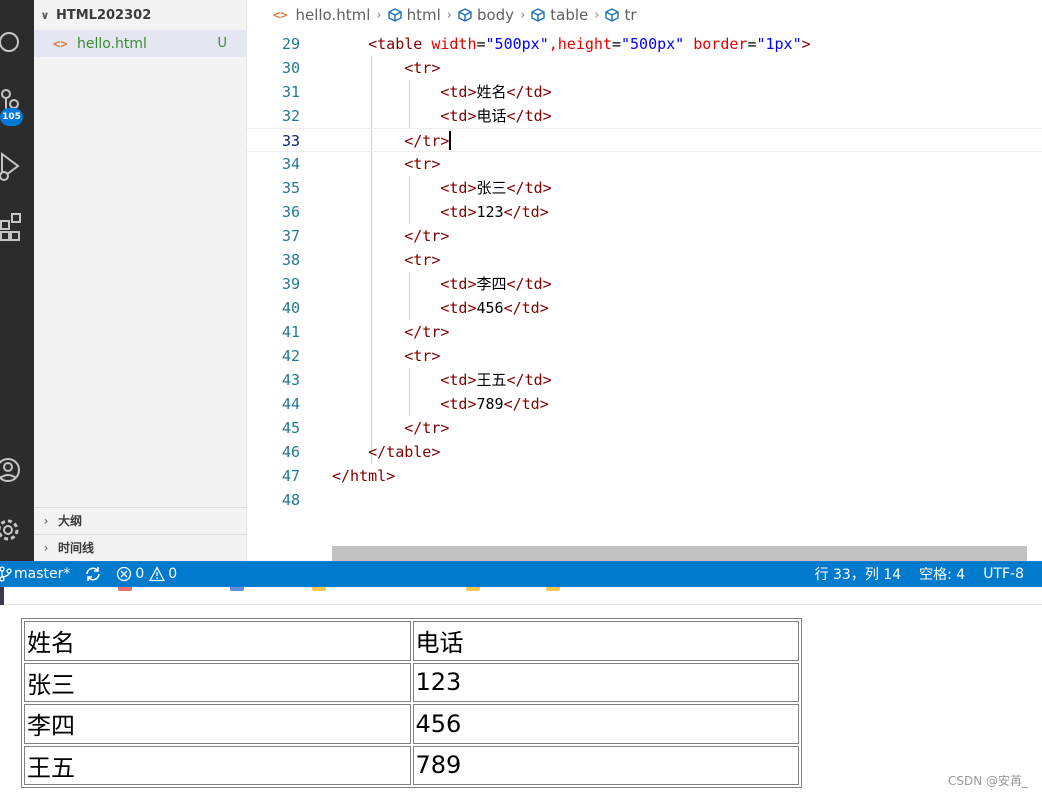 The image size is (1042, 795). What do you see at coordinates (11, 117) in the screenshot?
I see `scm-badge: 105` at bounding box center [11, 117].